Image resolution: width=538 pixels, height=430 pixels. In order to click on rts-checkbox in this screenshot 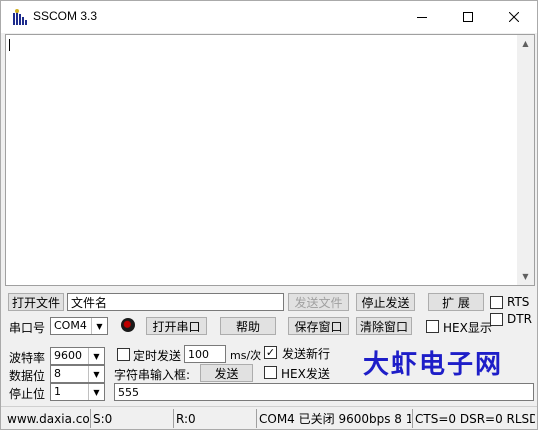, I will do `click(496, 302)`.